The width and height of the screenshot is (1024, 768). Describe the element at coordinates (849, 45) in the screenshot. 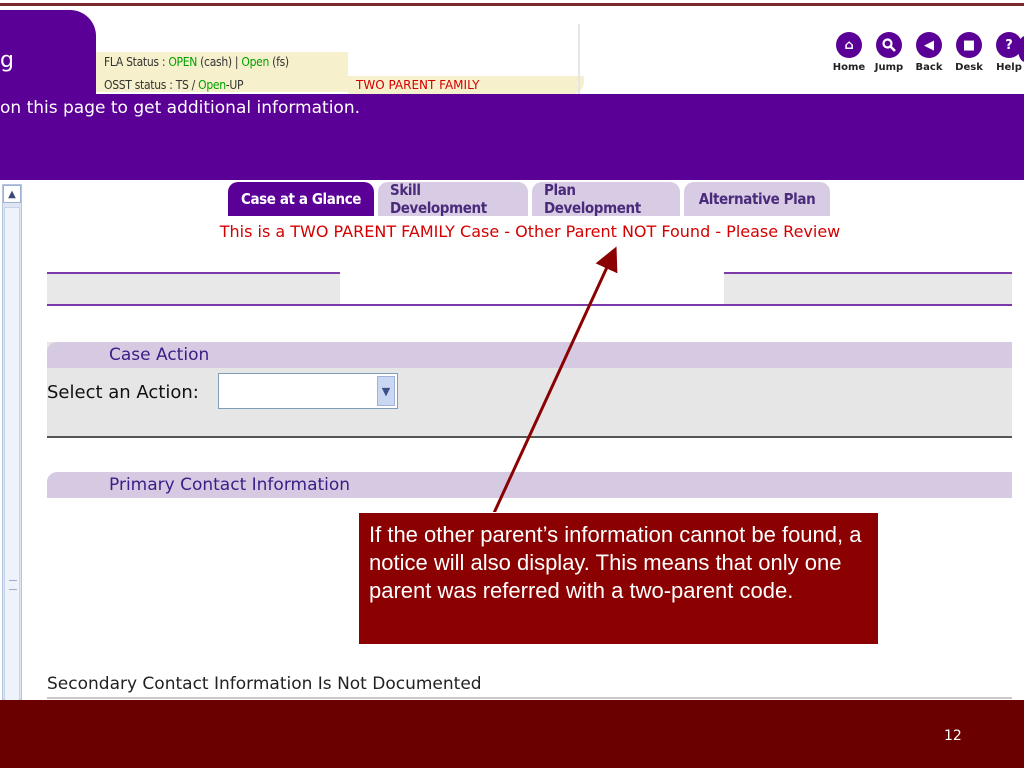

I see `home-icon: ⌂` at that location.